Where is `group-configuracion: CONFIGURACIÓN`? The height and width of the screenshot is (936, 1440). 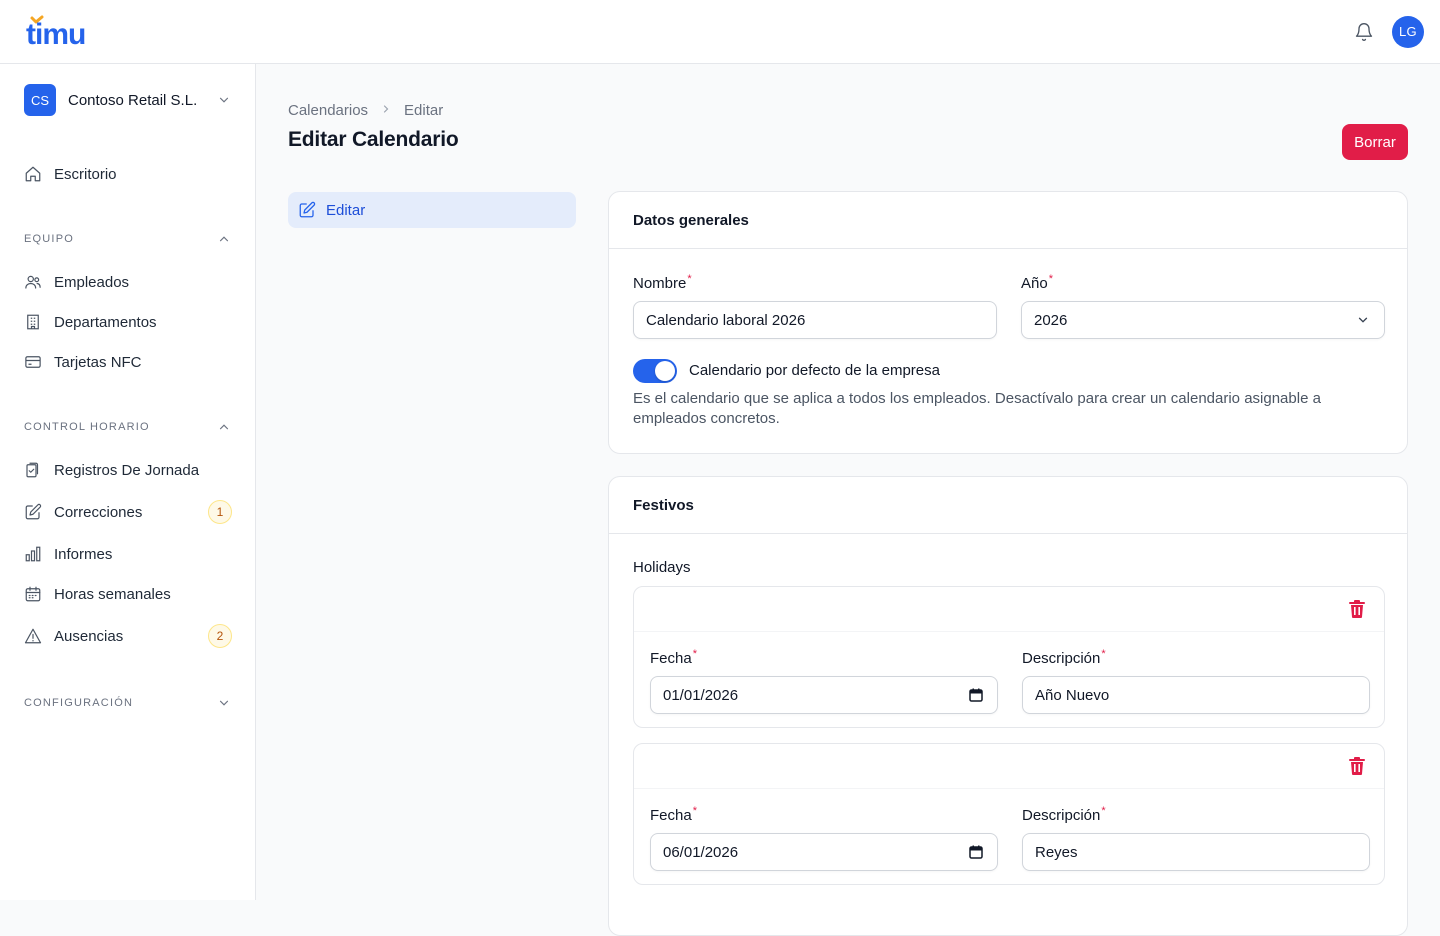
group-configuracion: CONFIGURACIÓN is located at coordinates (128, 703).